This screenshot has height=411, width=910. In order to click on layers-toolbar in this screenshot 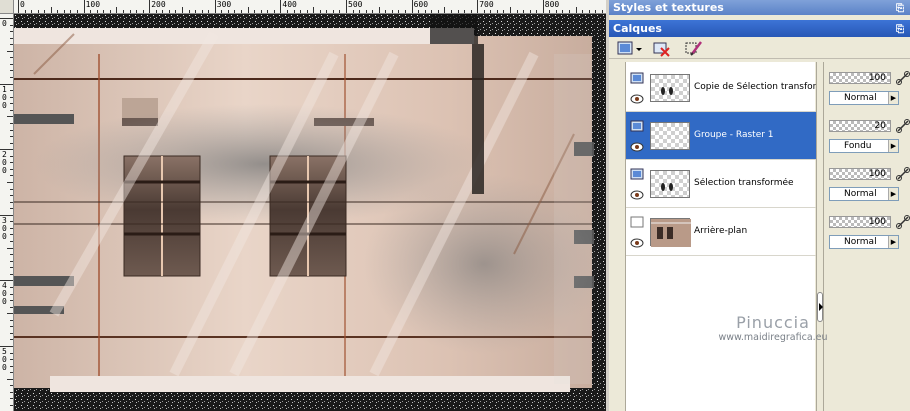, I will do `click(759, 48)`.